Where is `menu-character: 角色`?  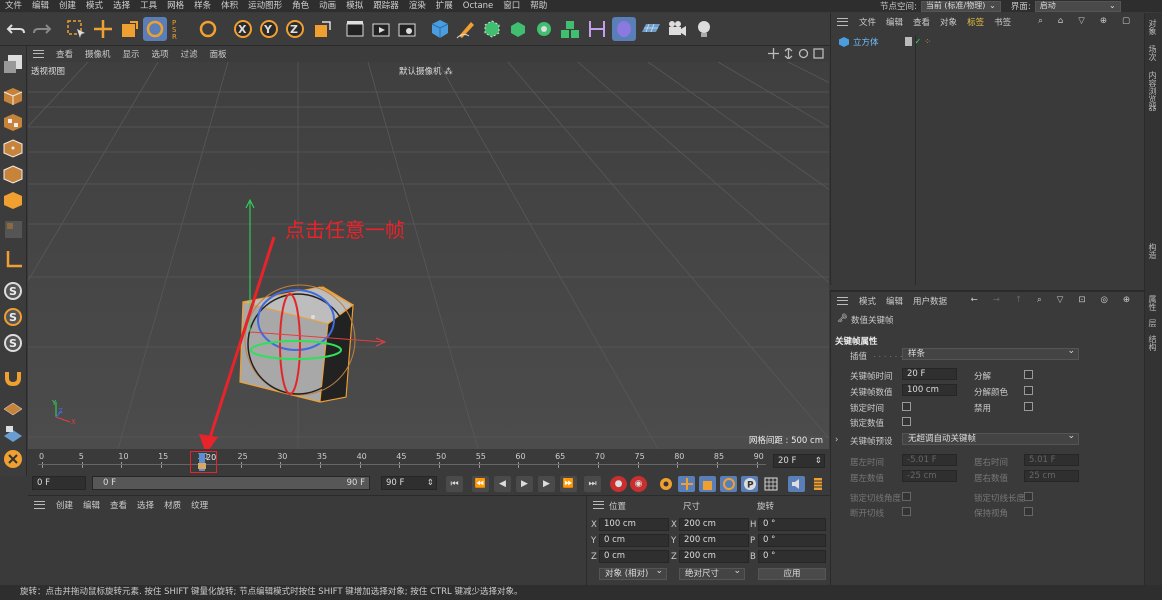 menu-character: 角色 is located at coordinates (300, 6).